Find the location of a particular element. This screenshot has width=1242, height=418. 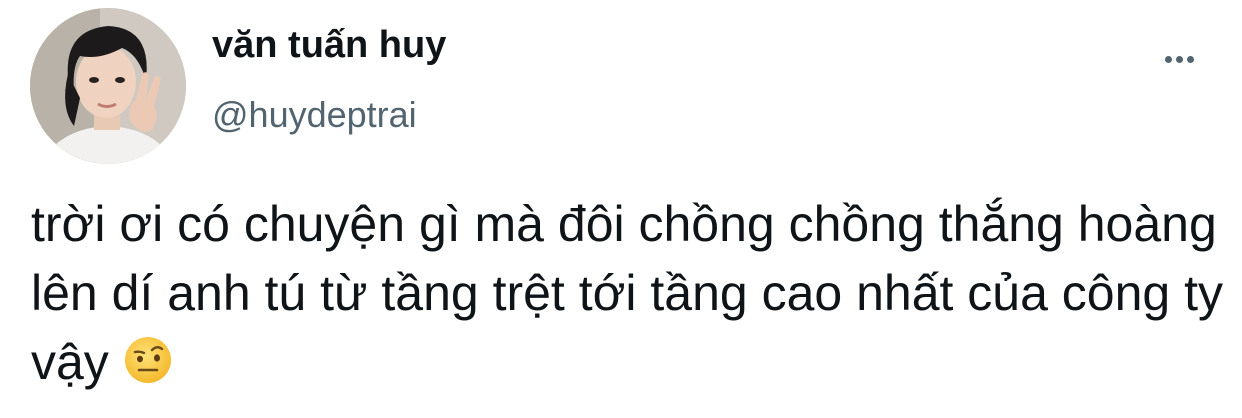

ellipsis-icon is located at coordinates (1179, 59).